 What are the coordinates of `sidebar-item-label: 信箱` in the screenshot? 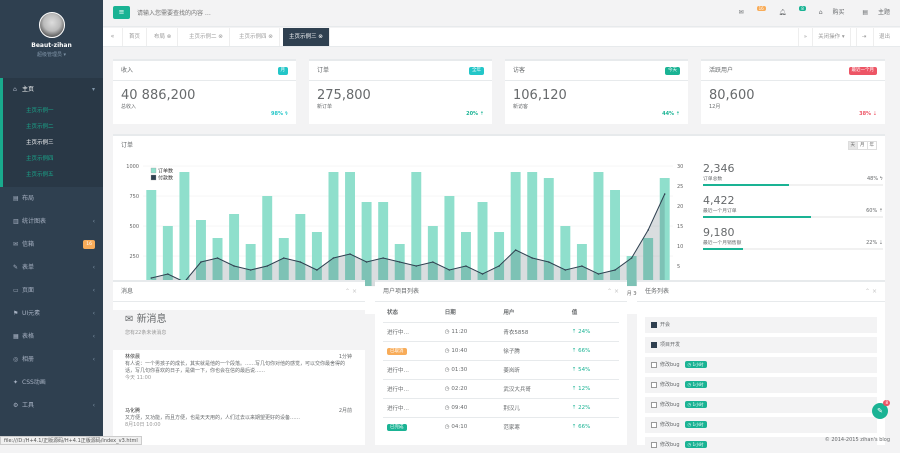 It's located at (28, 244).